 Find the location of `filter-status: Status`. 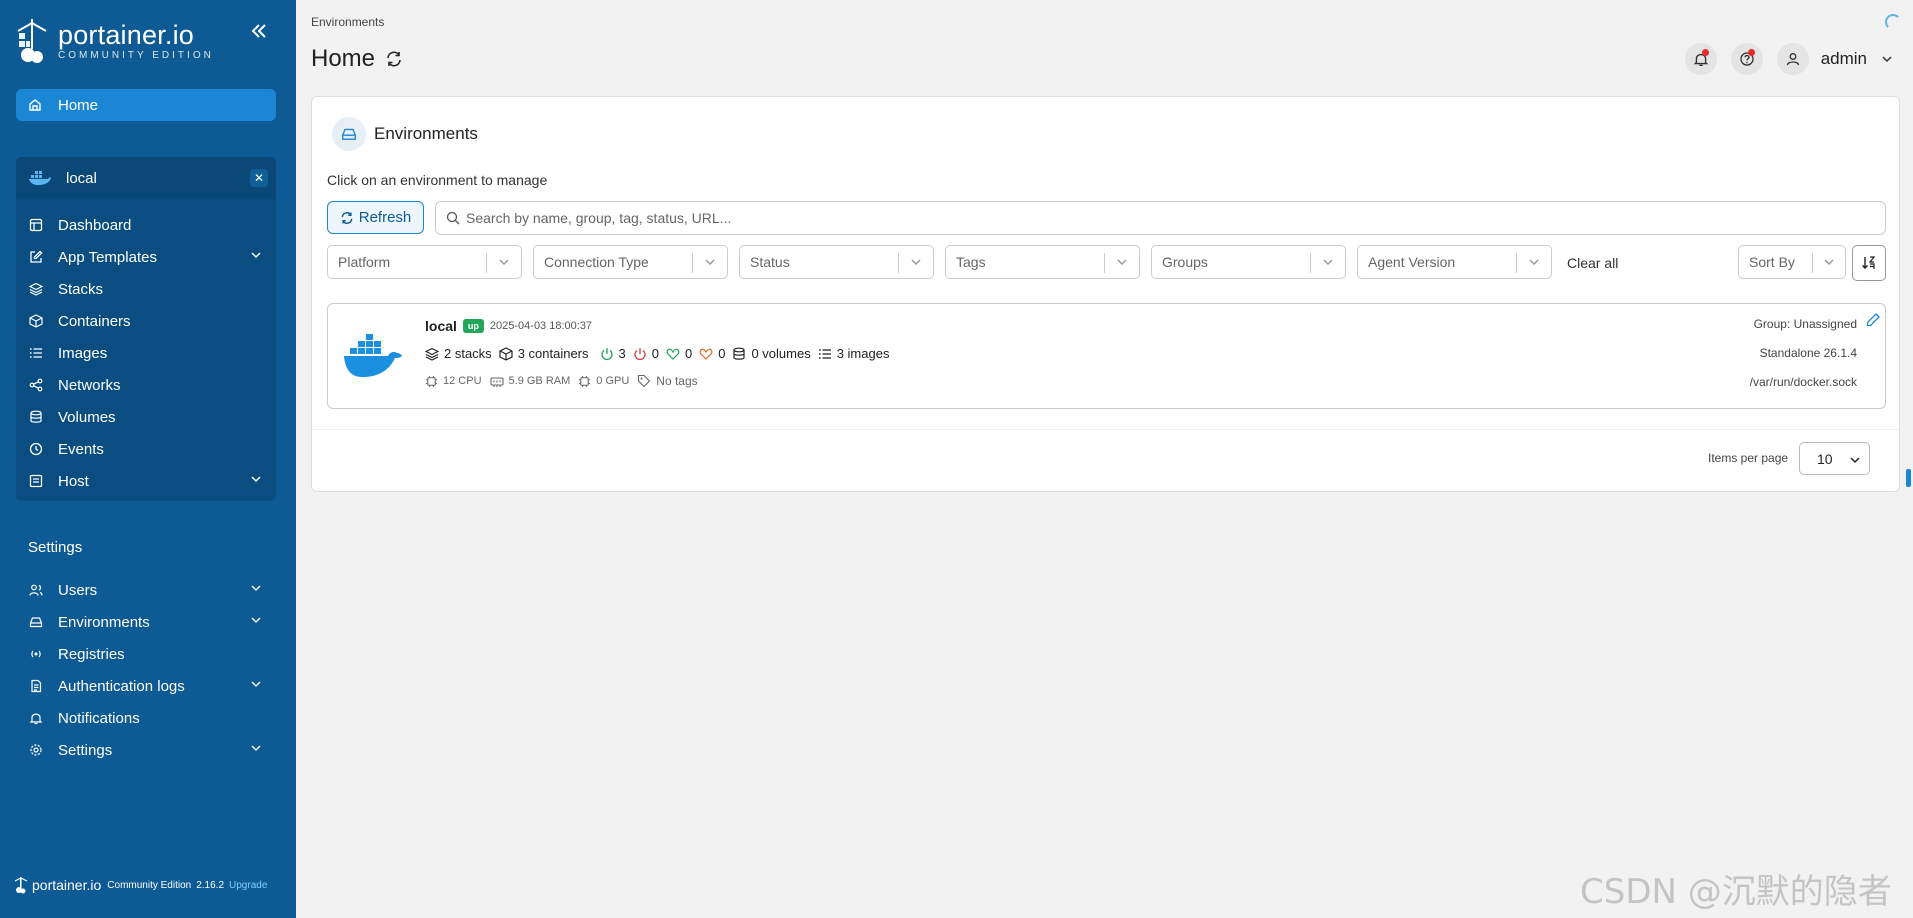

filter-status: Status is located at coordinates (836, 262).